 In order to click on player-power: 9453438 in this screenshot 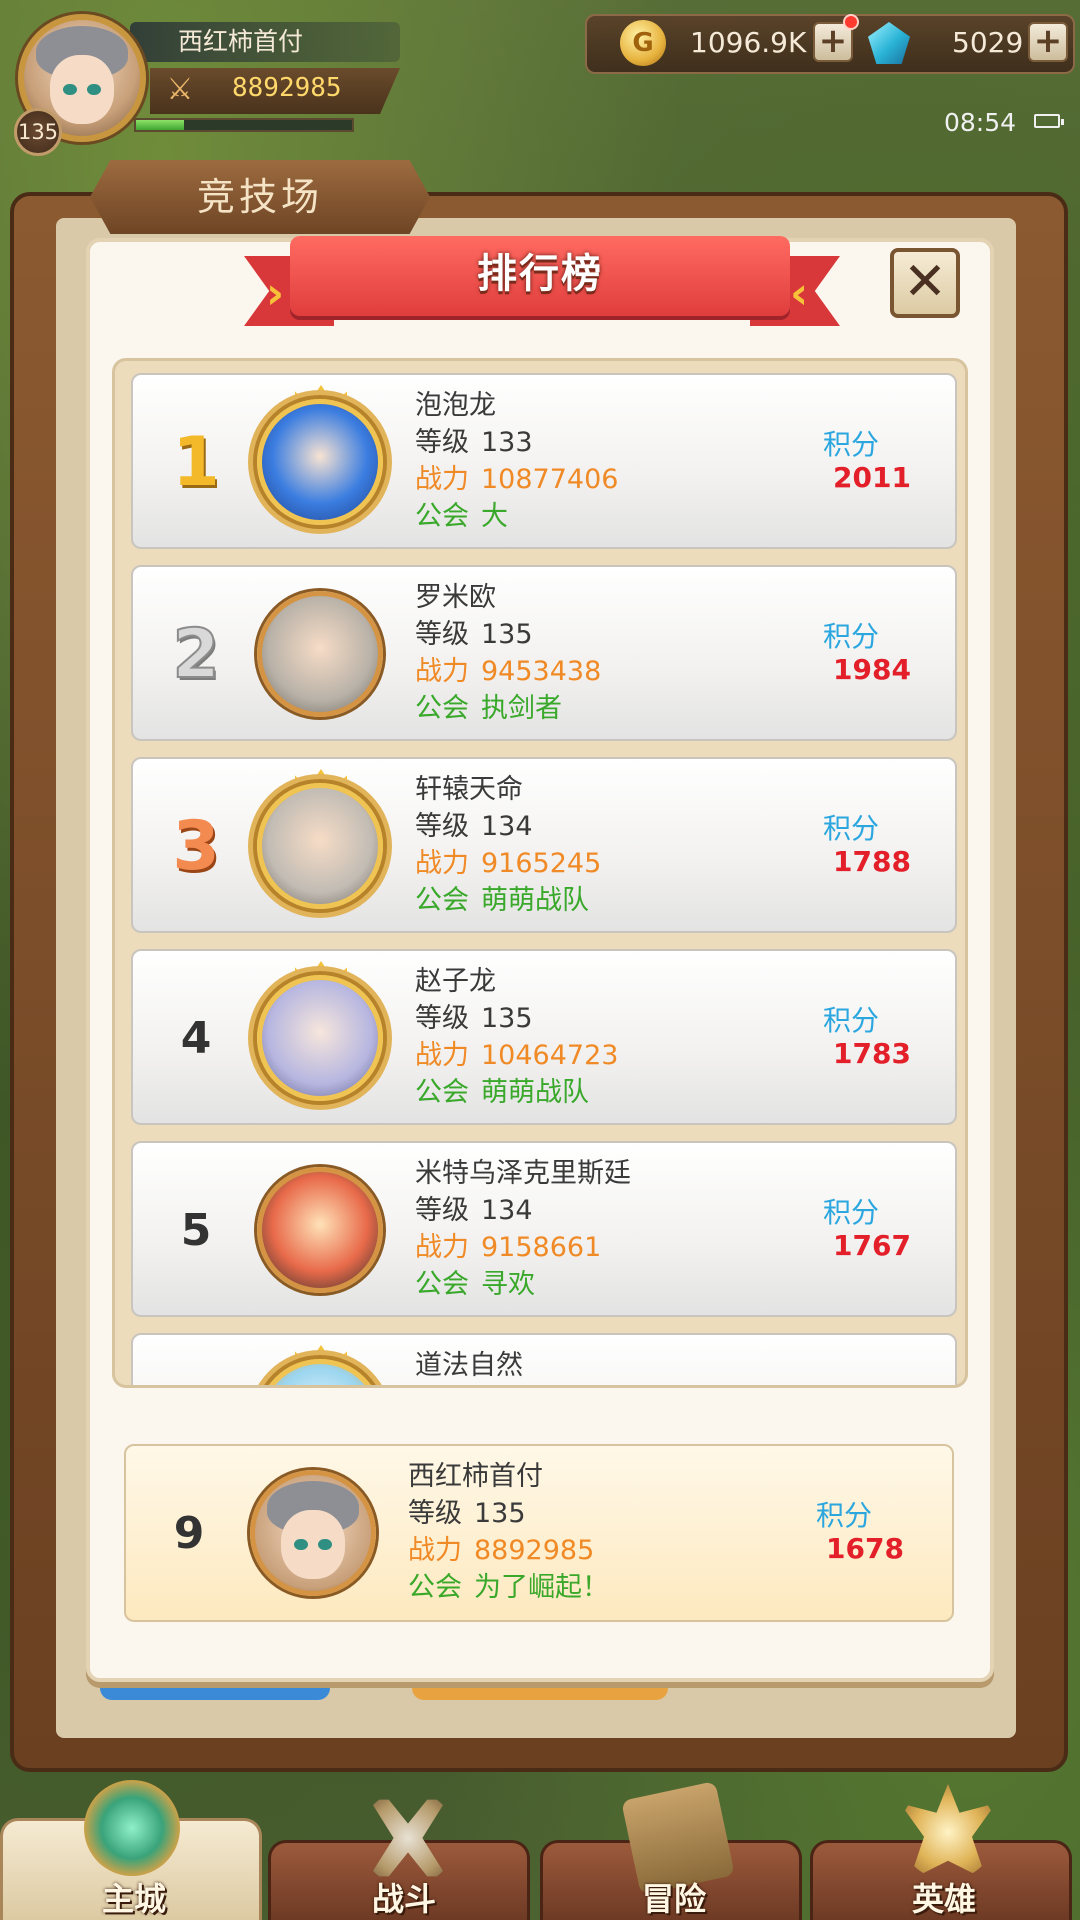, I will do `click(541, 671)`.